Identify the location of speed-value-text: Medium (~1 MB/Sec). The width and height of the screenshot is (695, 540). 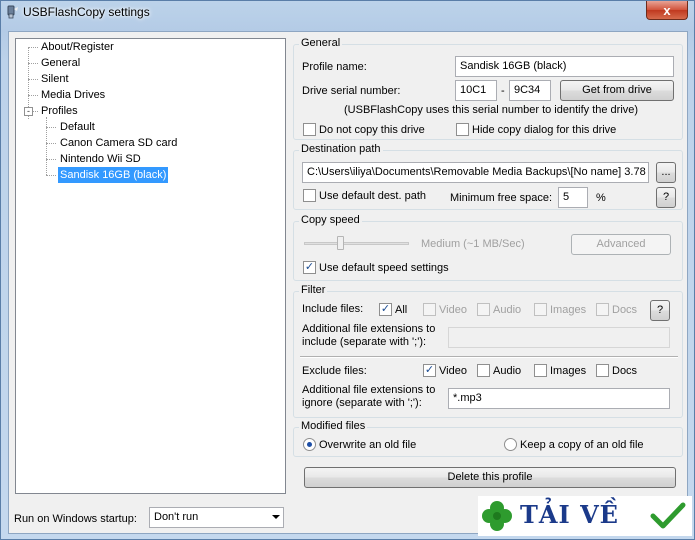
(473, 244).